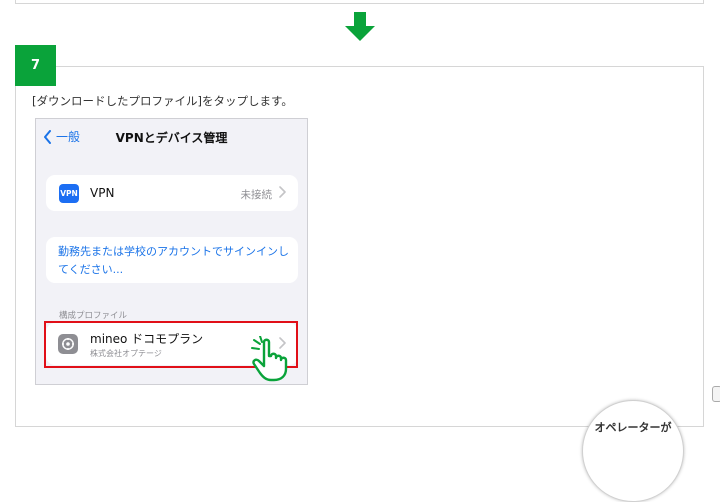 The image size is (720, 502). What do you see at coordinates (716, 394) in the screenshot?
I see `scroll-handle` at bounding box center [716, 394].